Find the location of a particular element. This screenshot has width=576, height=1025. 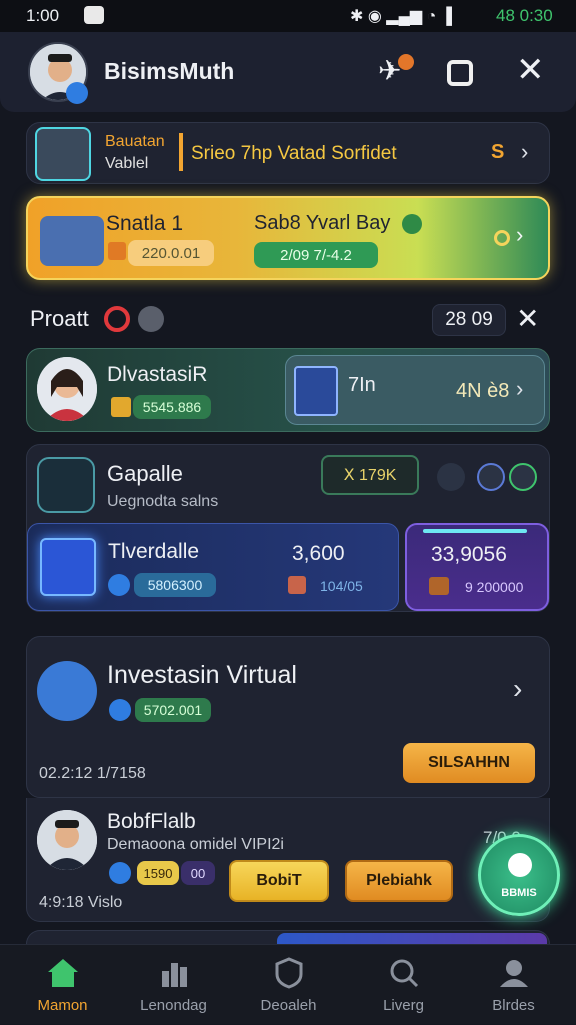

fab-icon is located at coordinates (520, 865).